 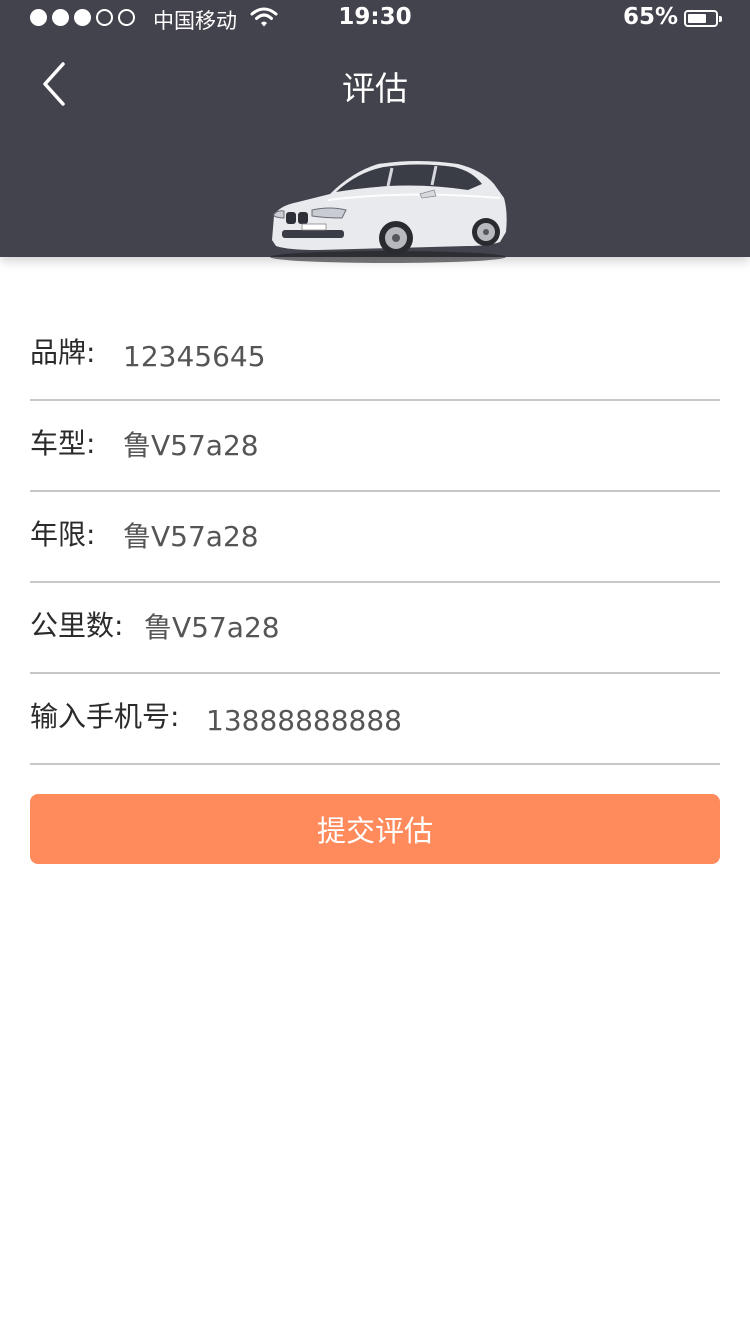 I want to click on years-row: 年限: 鲁V57a28, so click(x=375, y=537).